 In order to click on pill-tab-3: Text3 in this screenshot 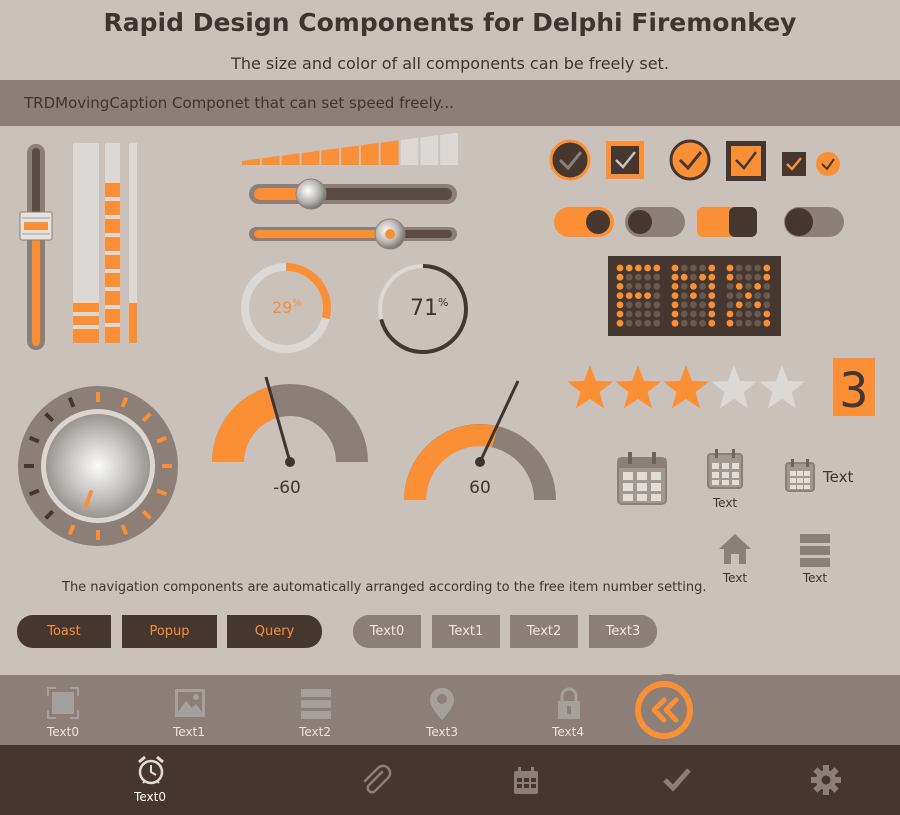, I will do `click(623, 631)`.